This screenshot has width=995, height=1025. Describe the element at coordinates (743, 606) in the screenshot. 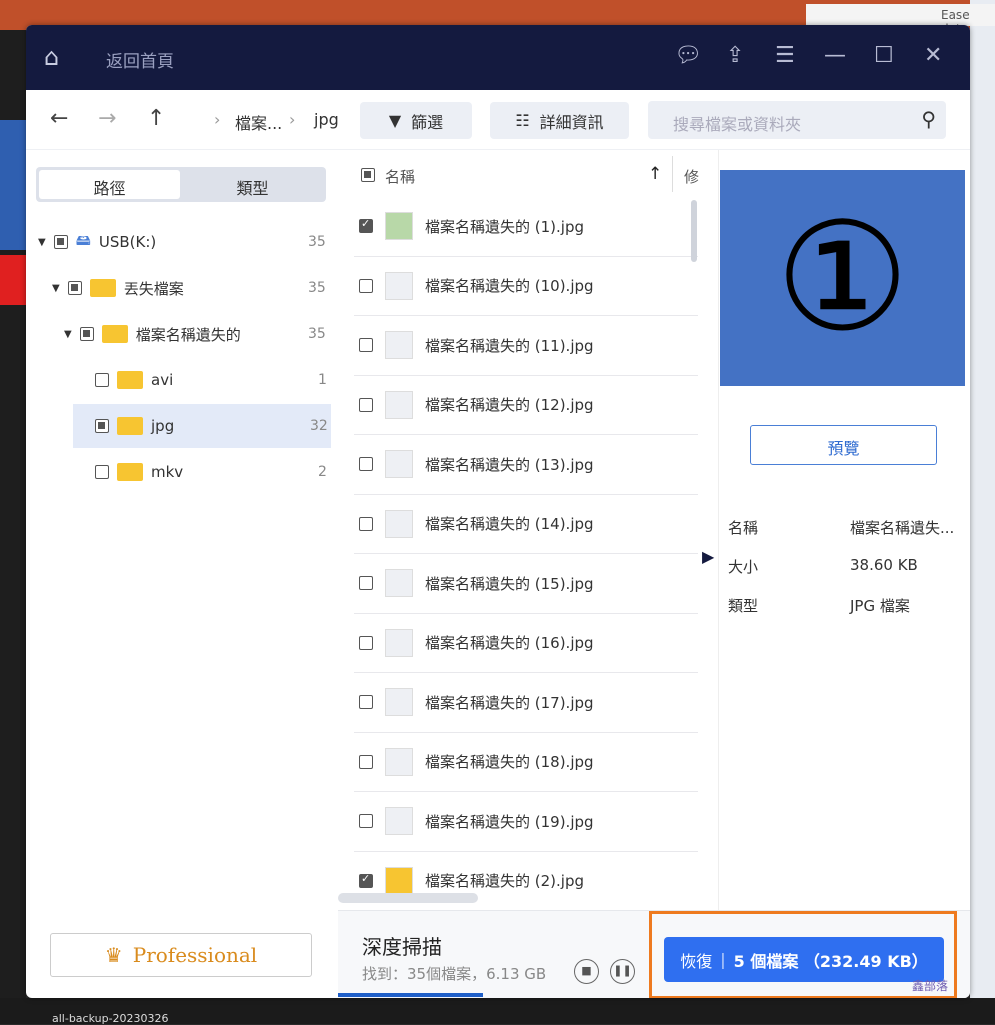

I see `type-label: 類型` at that location.